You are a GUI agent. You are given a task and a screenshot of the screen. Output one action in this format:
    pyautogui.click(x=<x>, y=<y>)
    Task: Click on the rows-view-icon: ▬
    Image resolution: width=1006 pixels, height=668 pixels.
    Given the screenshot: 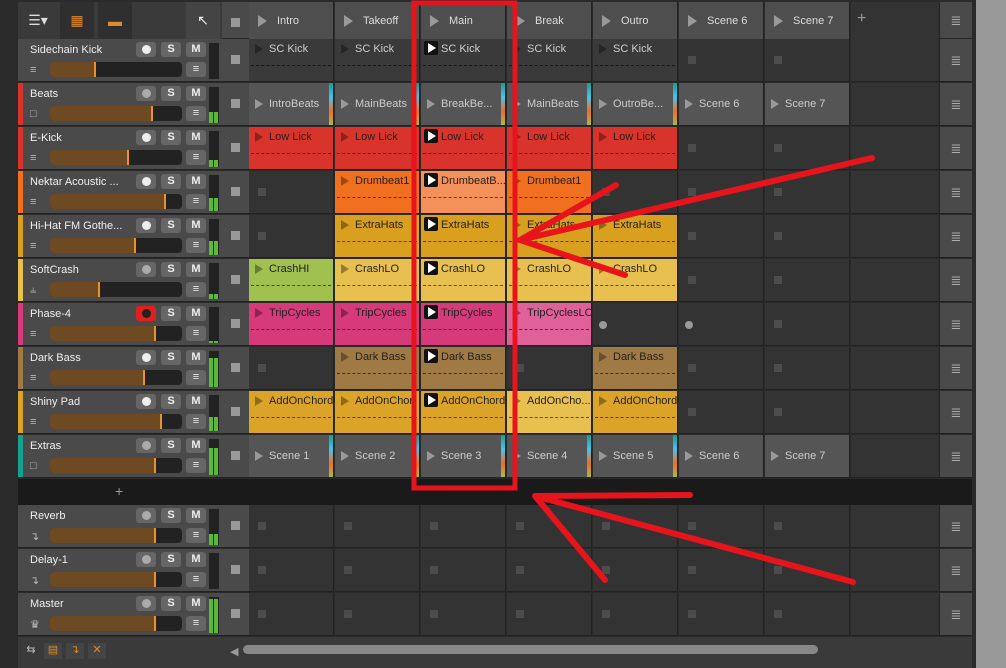 What is the action you would take?
    pyautogui.click(x=115, y=20)
    